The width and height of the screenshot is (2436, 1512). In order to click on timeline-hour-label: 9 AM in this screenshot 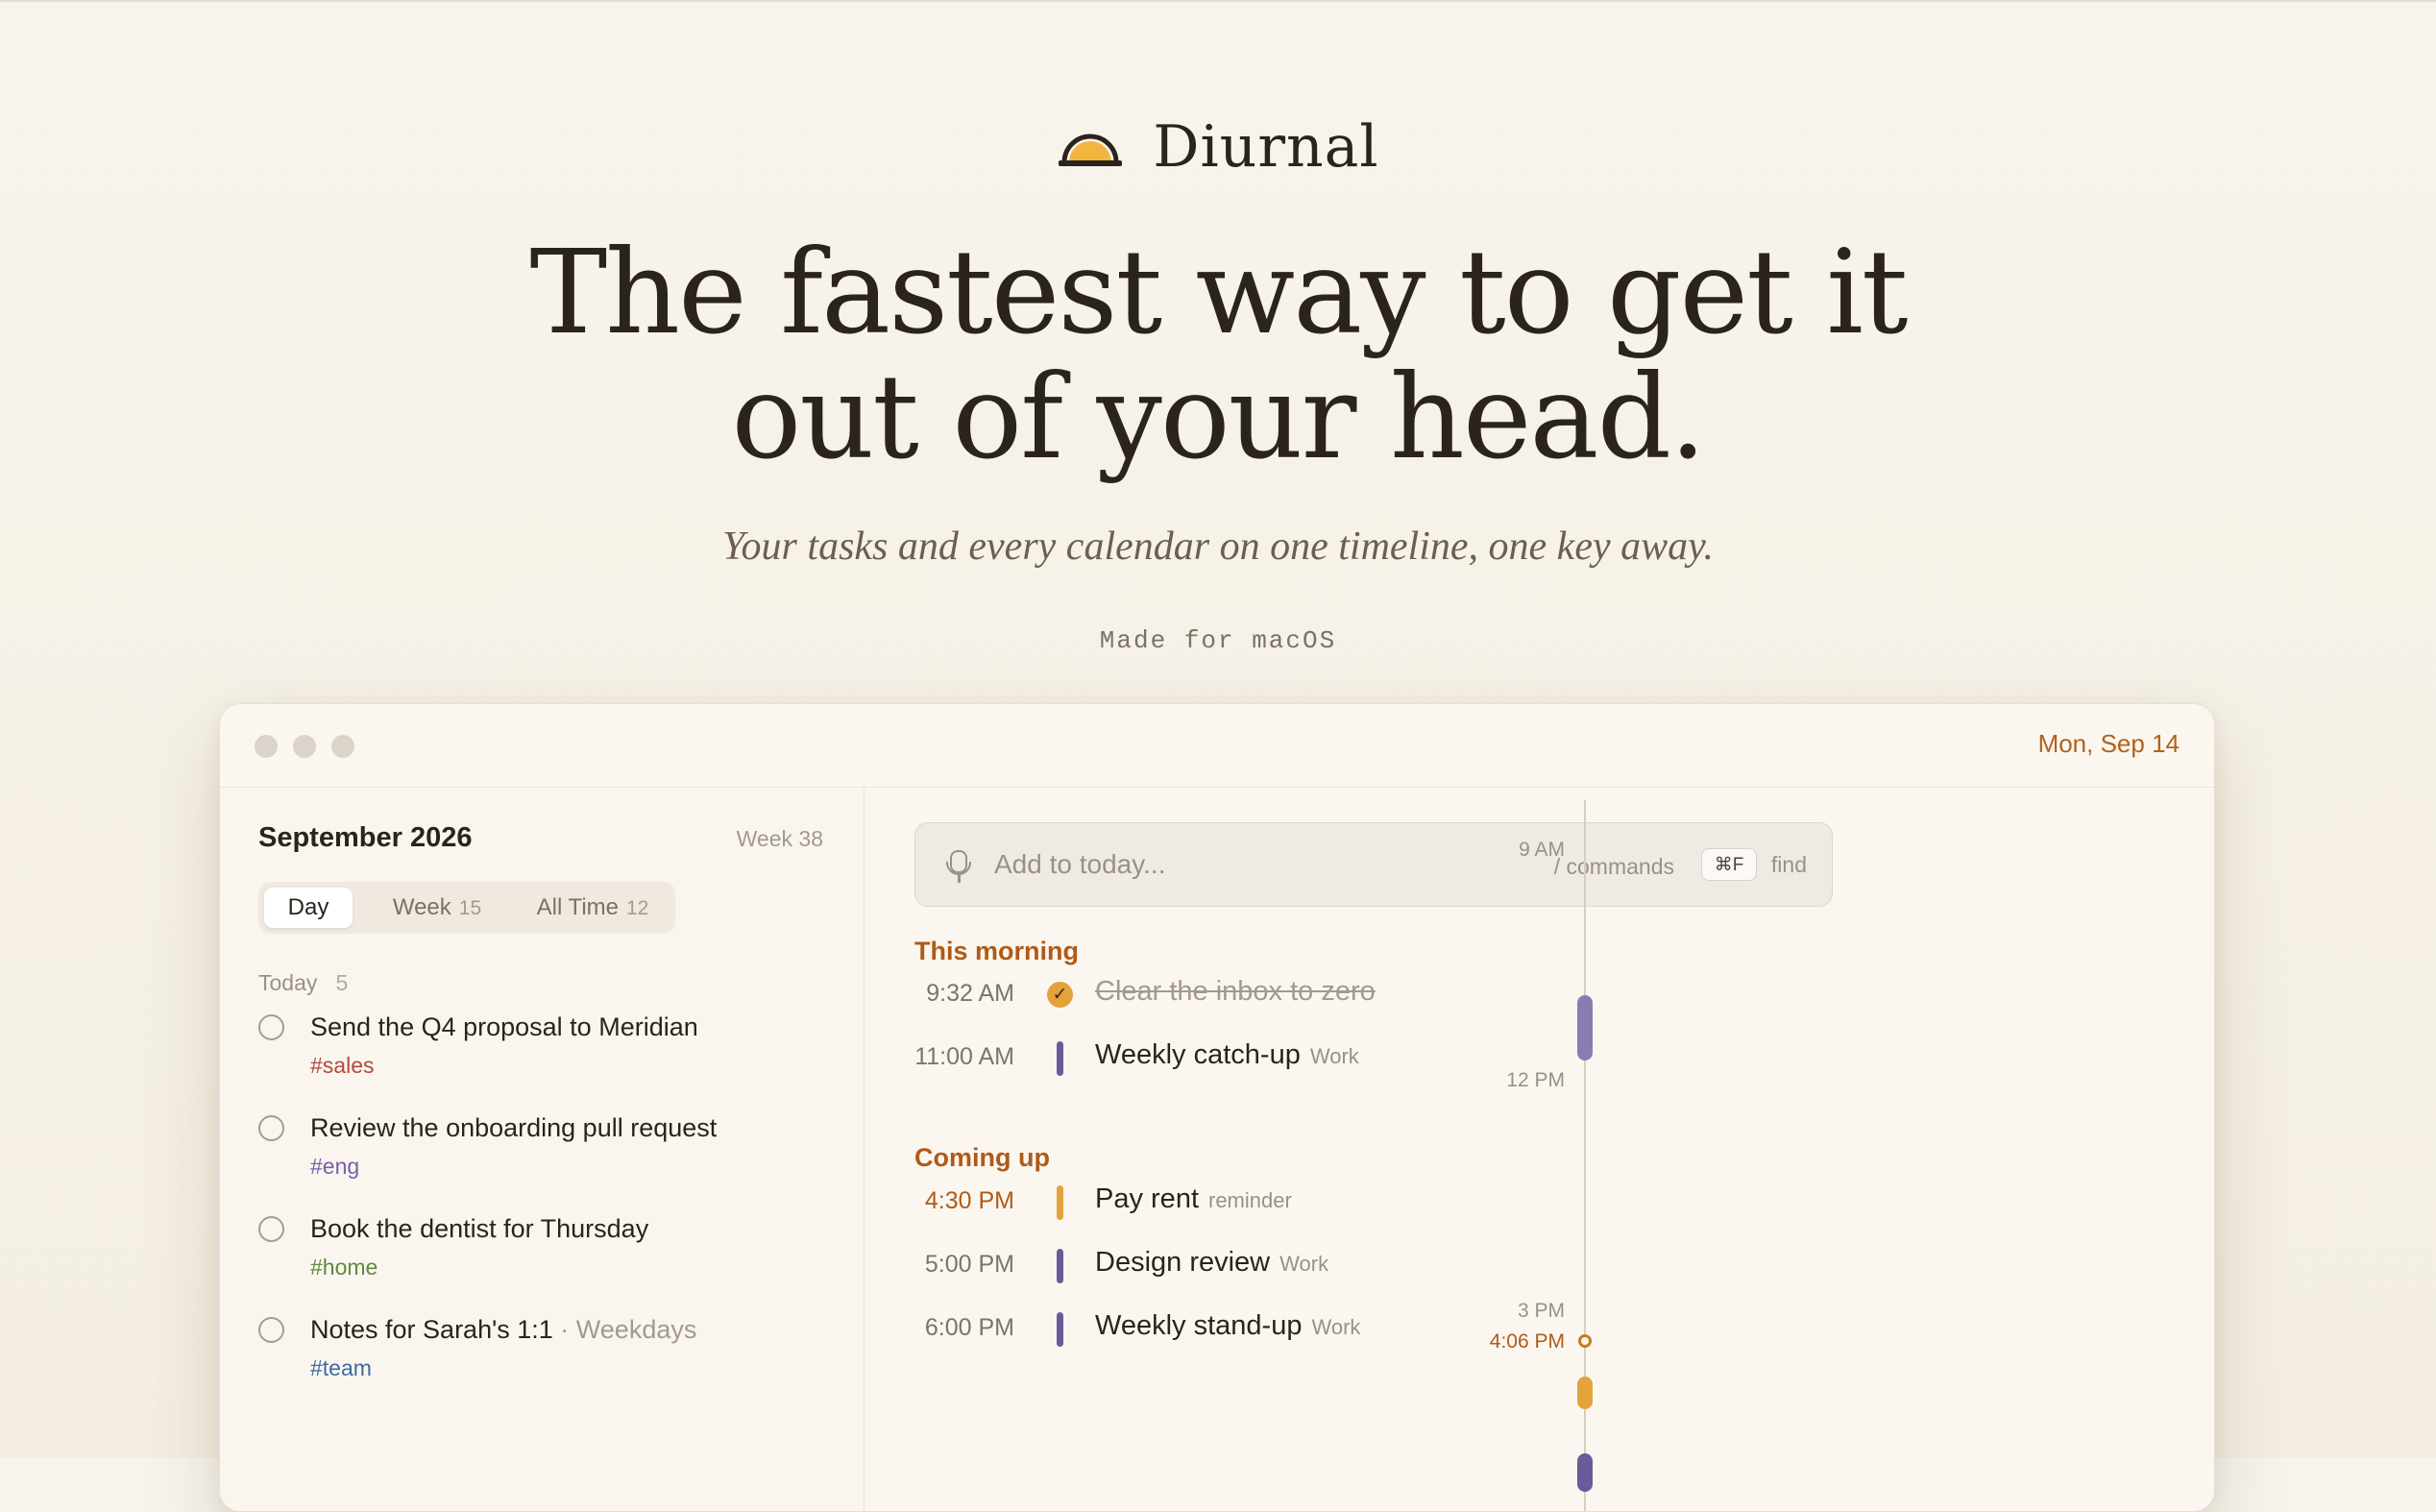, I will do `click(1542, 850)`.